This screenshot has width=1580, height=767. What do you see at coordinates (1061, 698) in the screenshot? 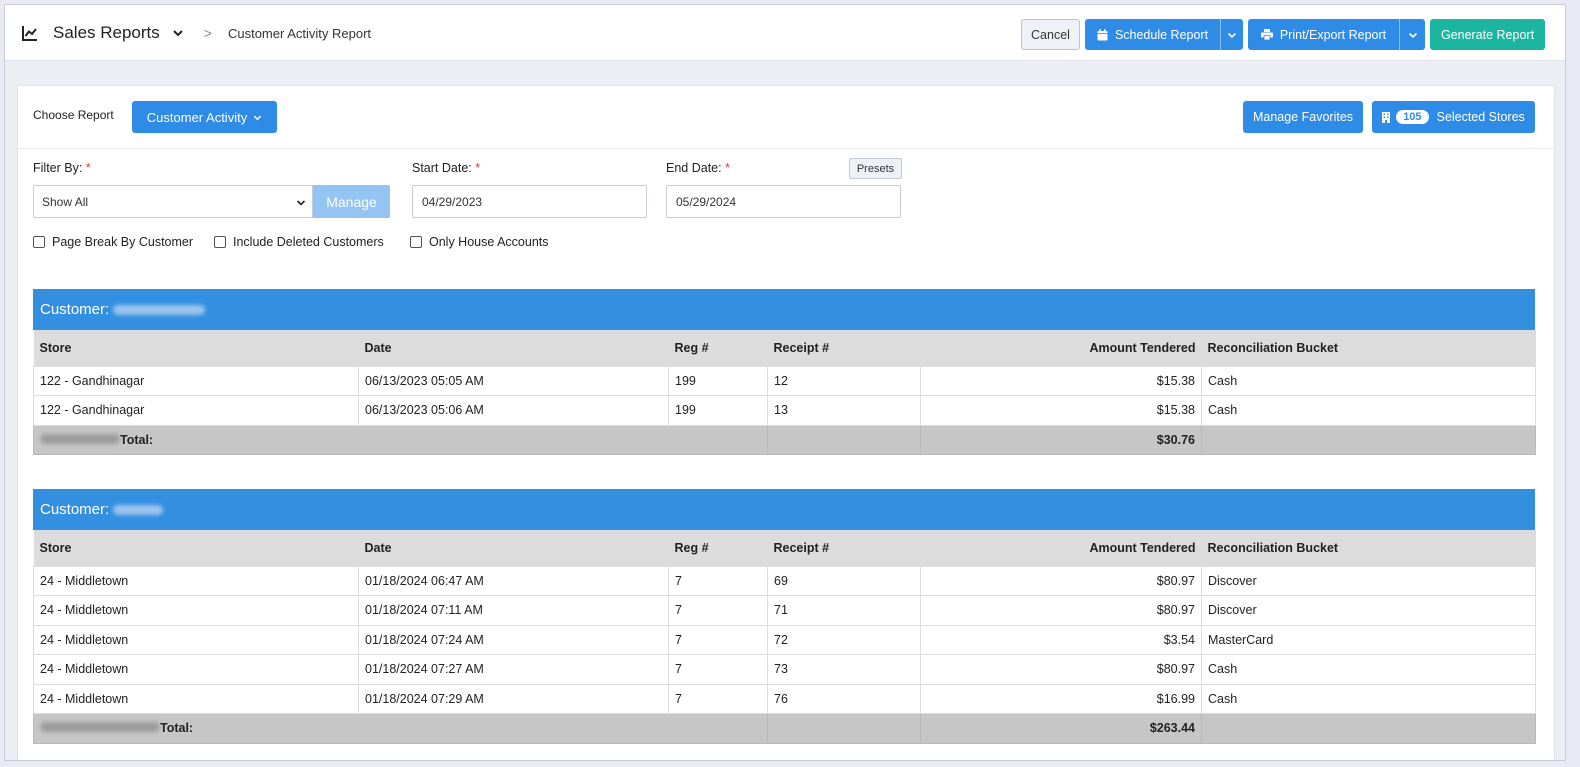
I see `cell-amount: $16.99` at bounding box center [1061, 698].